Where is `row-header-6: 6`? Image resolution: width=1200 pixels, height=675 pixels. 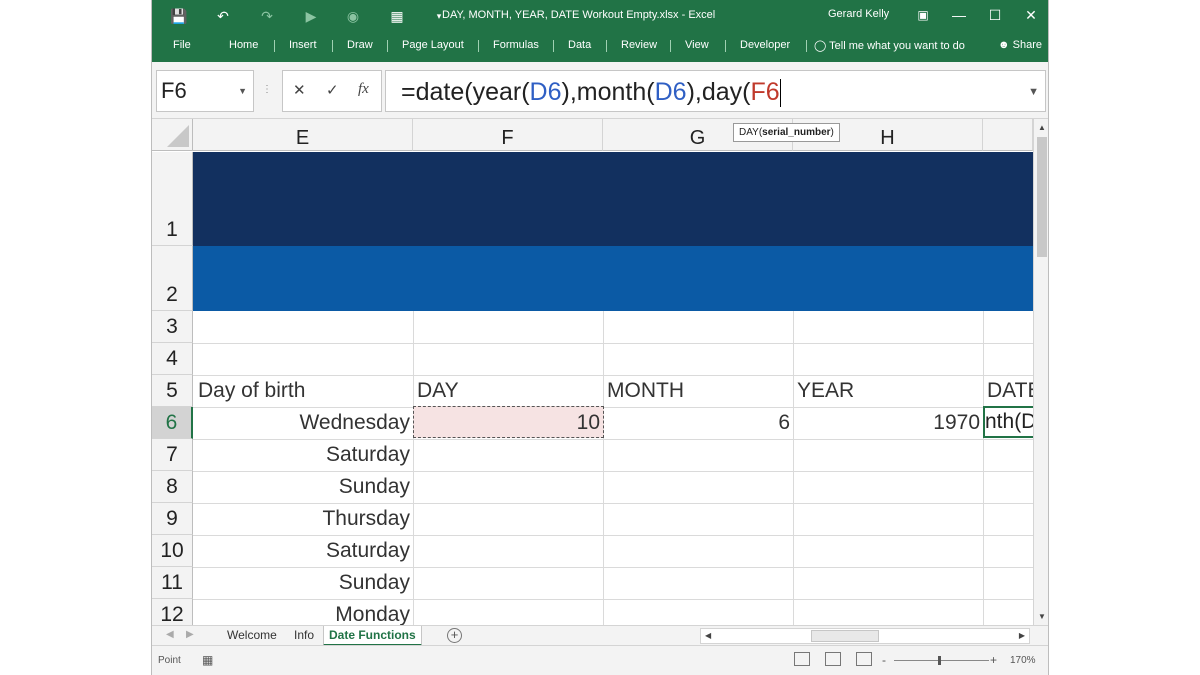
row-header-6: 6 is located at coordinates (172, 423).